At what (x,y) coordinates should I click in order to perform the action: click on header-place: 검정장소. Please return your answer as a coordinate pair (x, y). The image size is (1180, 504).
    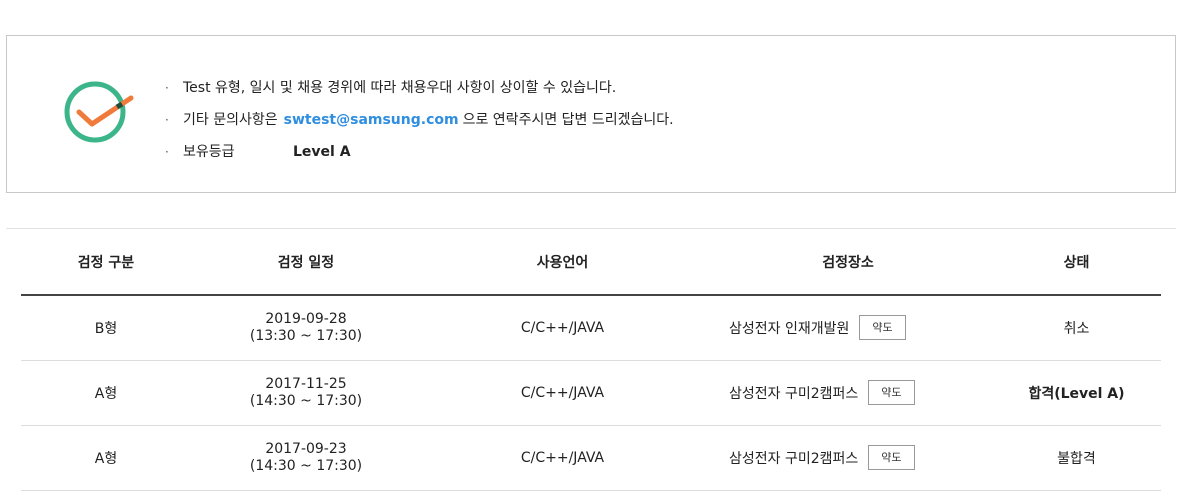
    Looking at the image, I should click on (848, 262).